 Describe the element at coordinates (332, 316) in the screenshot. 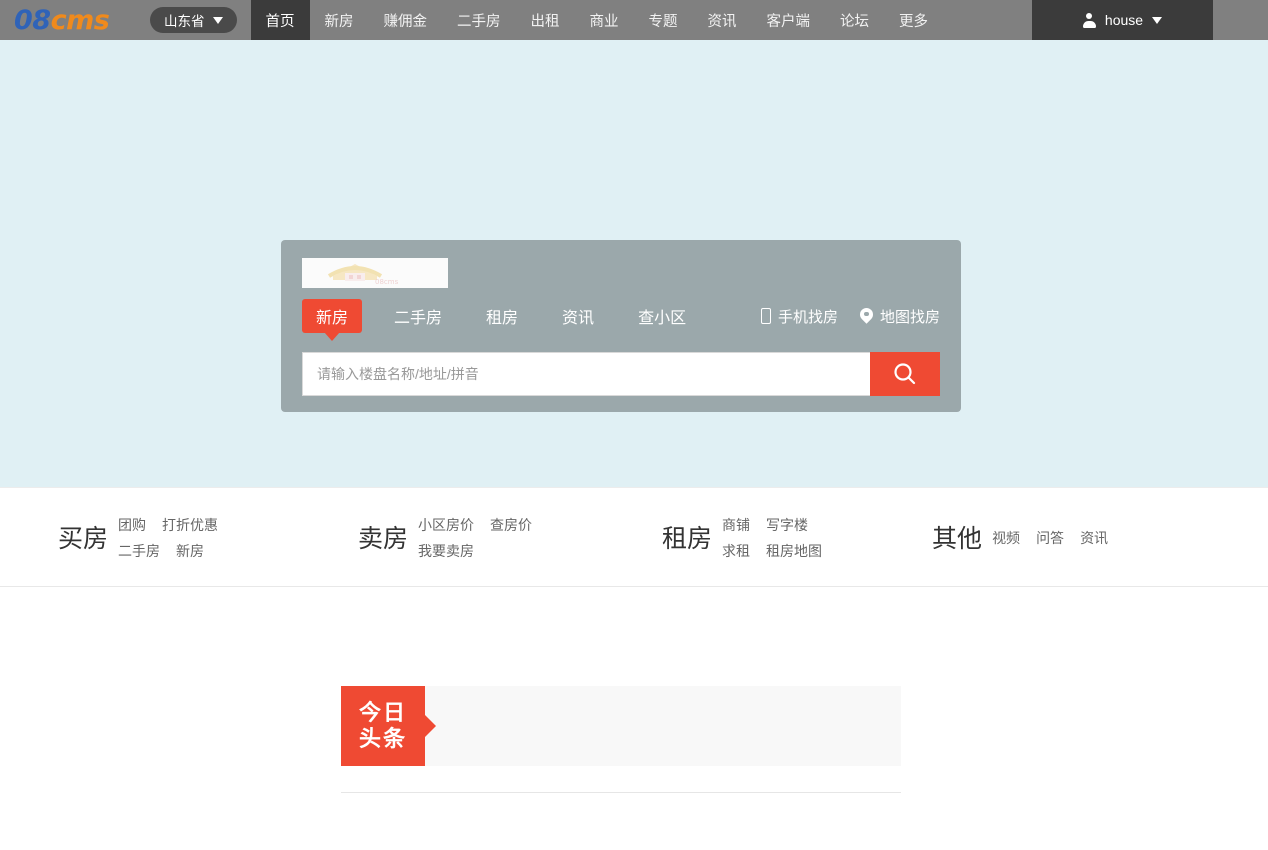

I see `search-tab-new-houses: 新房` at that location.